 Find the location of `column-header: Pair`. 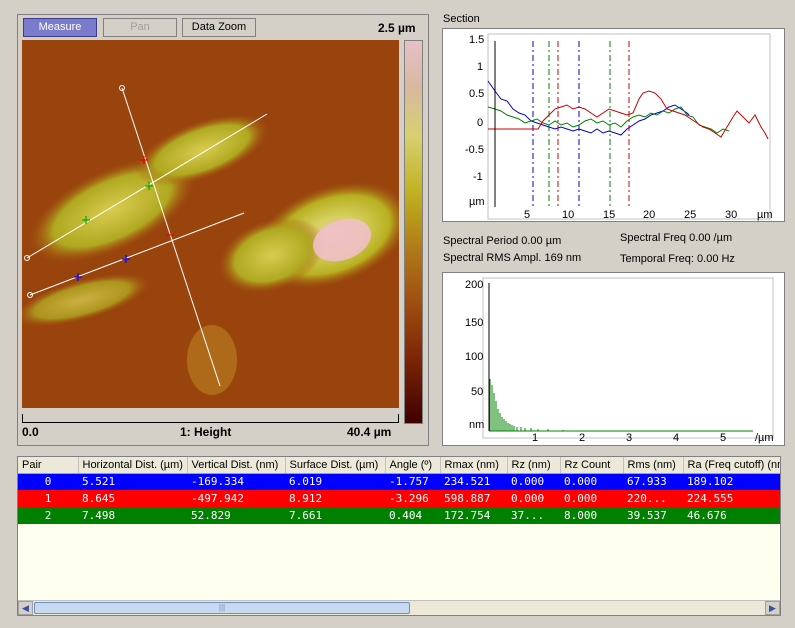

column-header: Pair is located at coordinates (48, 465).